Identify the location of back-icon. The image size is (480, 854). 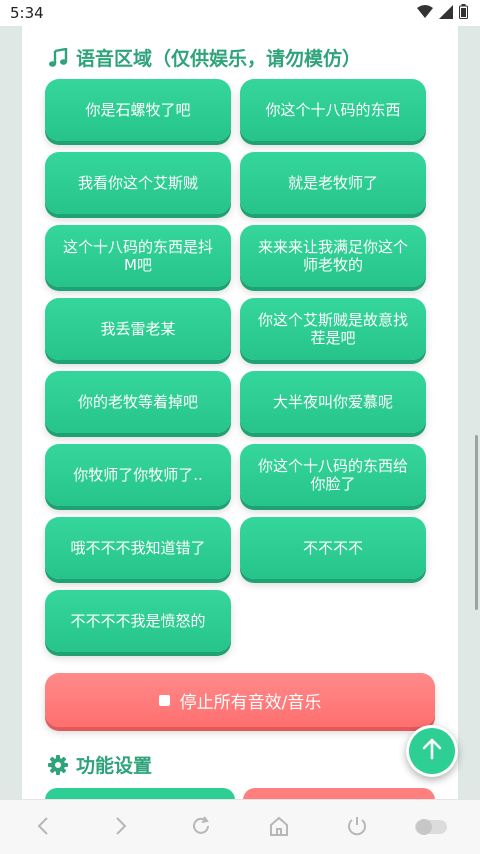
(43, 828).